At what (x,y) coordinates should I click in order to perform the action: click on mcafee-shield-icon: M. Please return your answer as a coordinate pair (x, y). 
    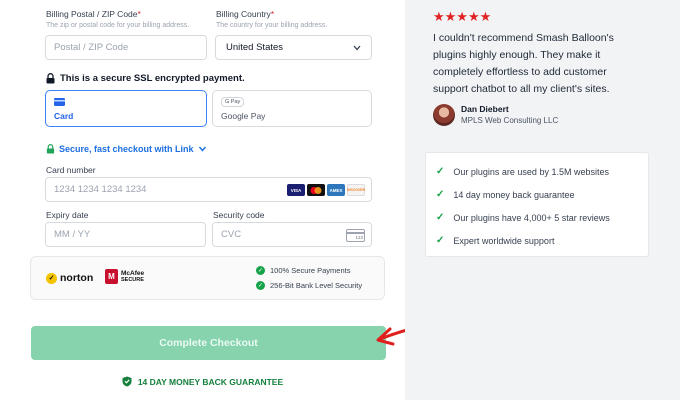
    Looking at the image, I should click on (111, 276).